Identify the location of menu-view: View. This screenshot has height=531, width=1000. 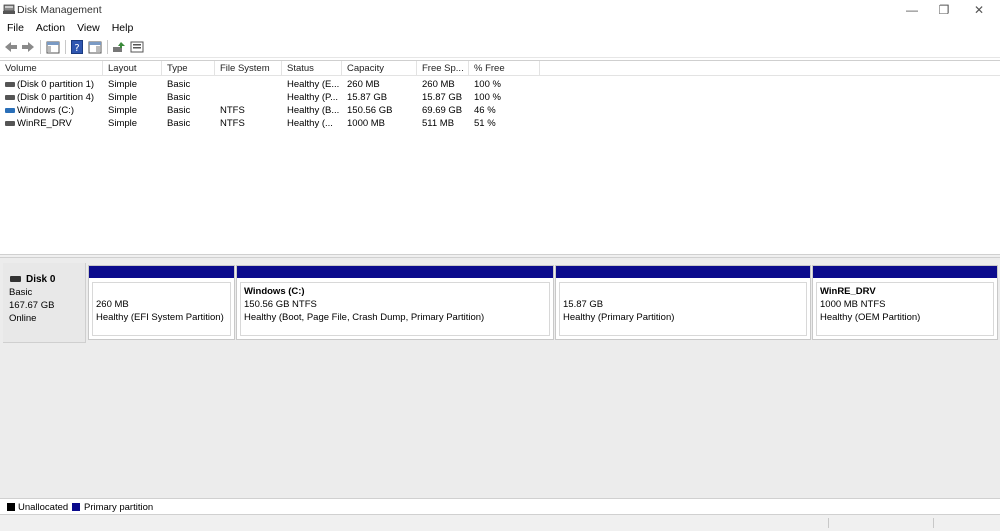
(88, 28).